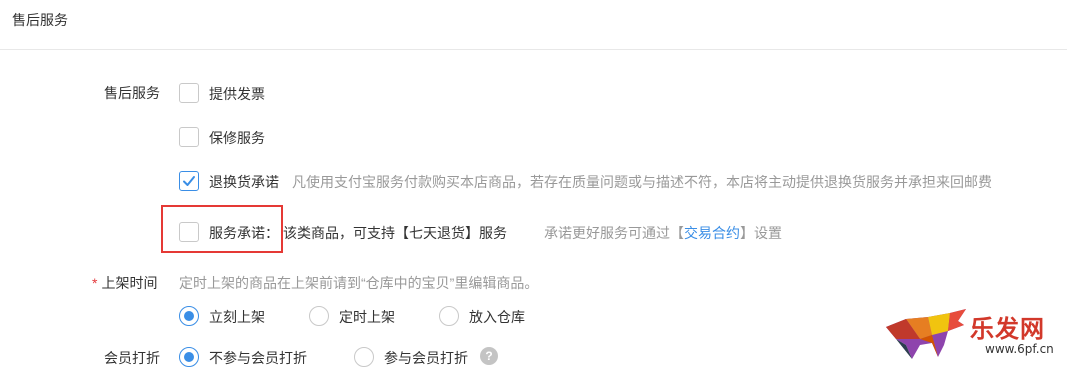 Image resolution: width=1067 pixels, height=370 pixels. Describe the element at coordinates (132, 358) in the screenshot. I see `member-discount-label: 会员打折` at that location.